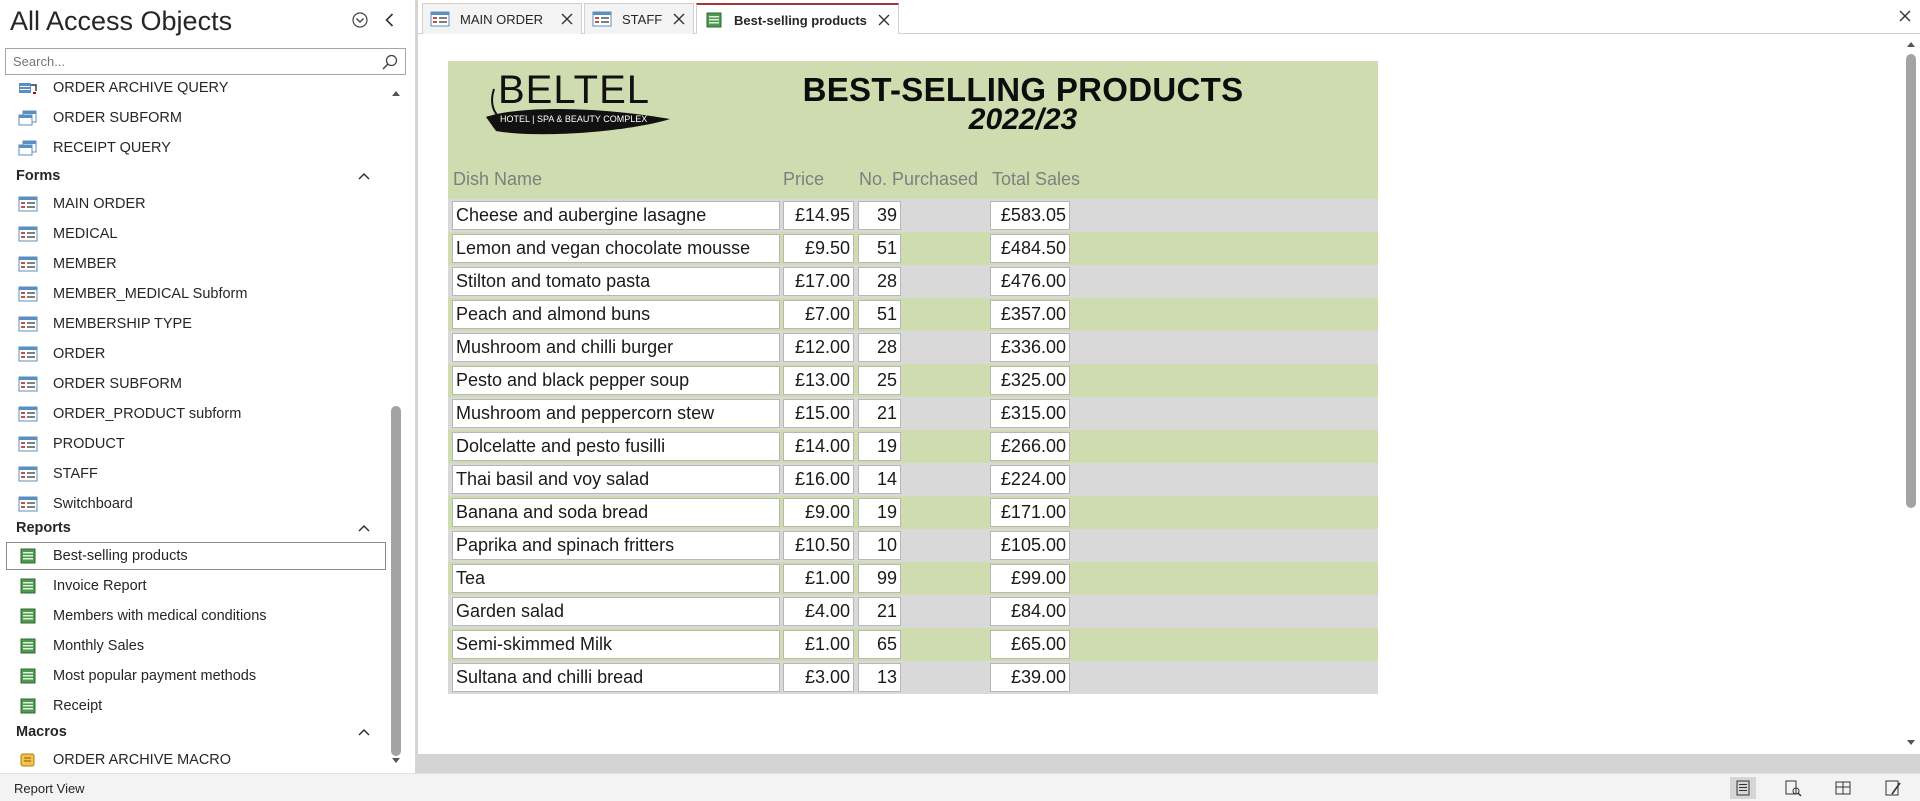  What do you see at coordinates (194, 646) in the screenshot?
I see `nav-item-report: Monthly Sales` at bounding box center [194, 646].